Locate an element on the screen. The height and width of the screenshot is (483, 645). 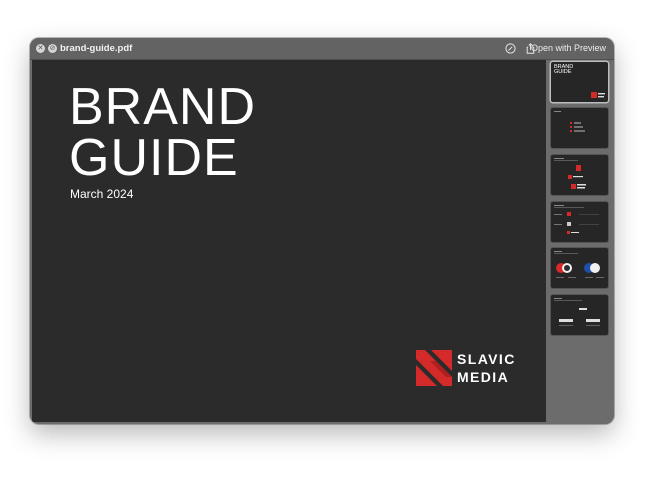
window-title: brand-guide.pdf is located at coordinates (96, 48).